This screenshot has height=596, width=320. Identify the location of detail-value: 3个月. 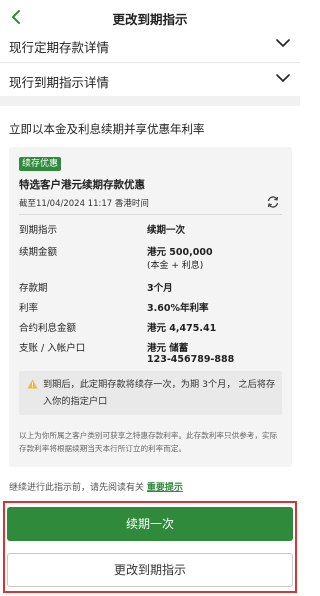
(160, 288).